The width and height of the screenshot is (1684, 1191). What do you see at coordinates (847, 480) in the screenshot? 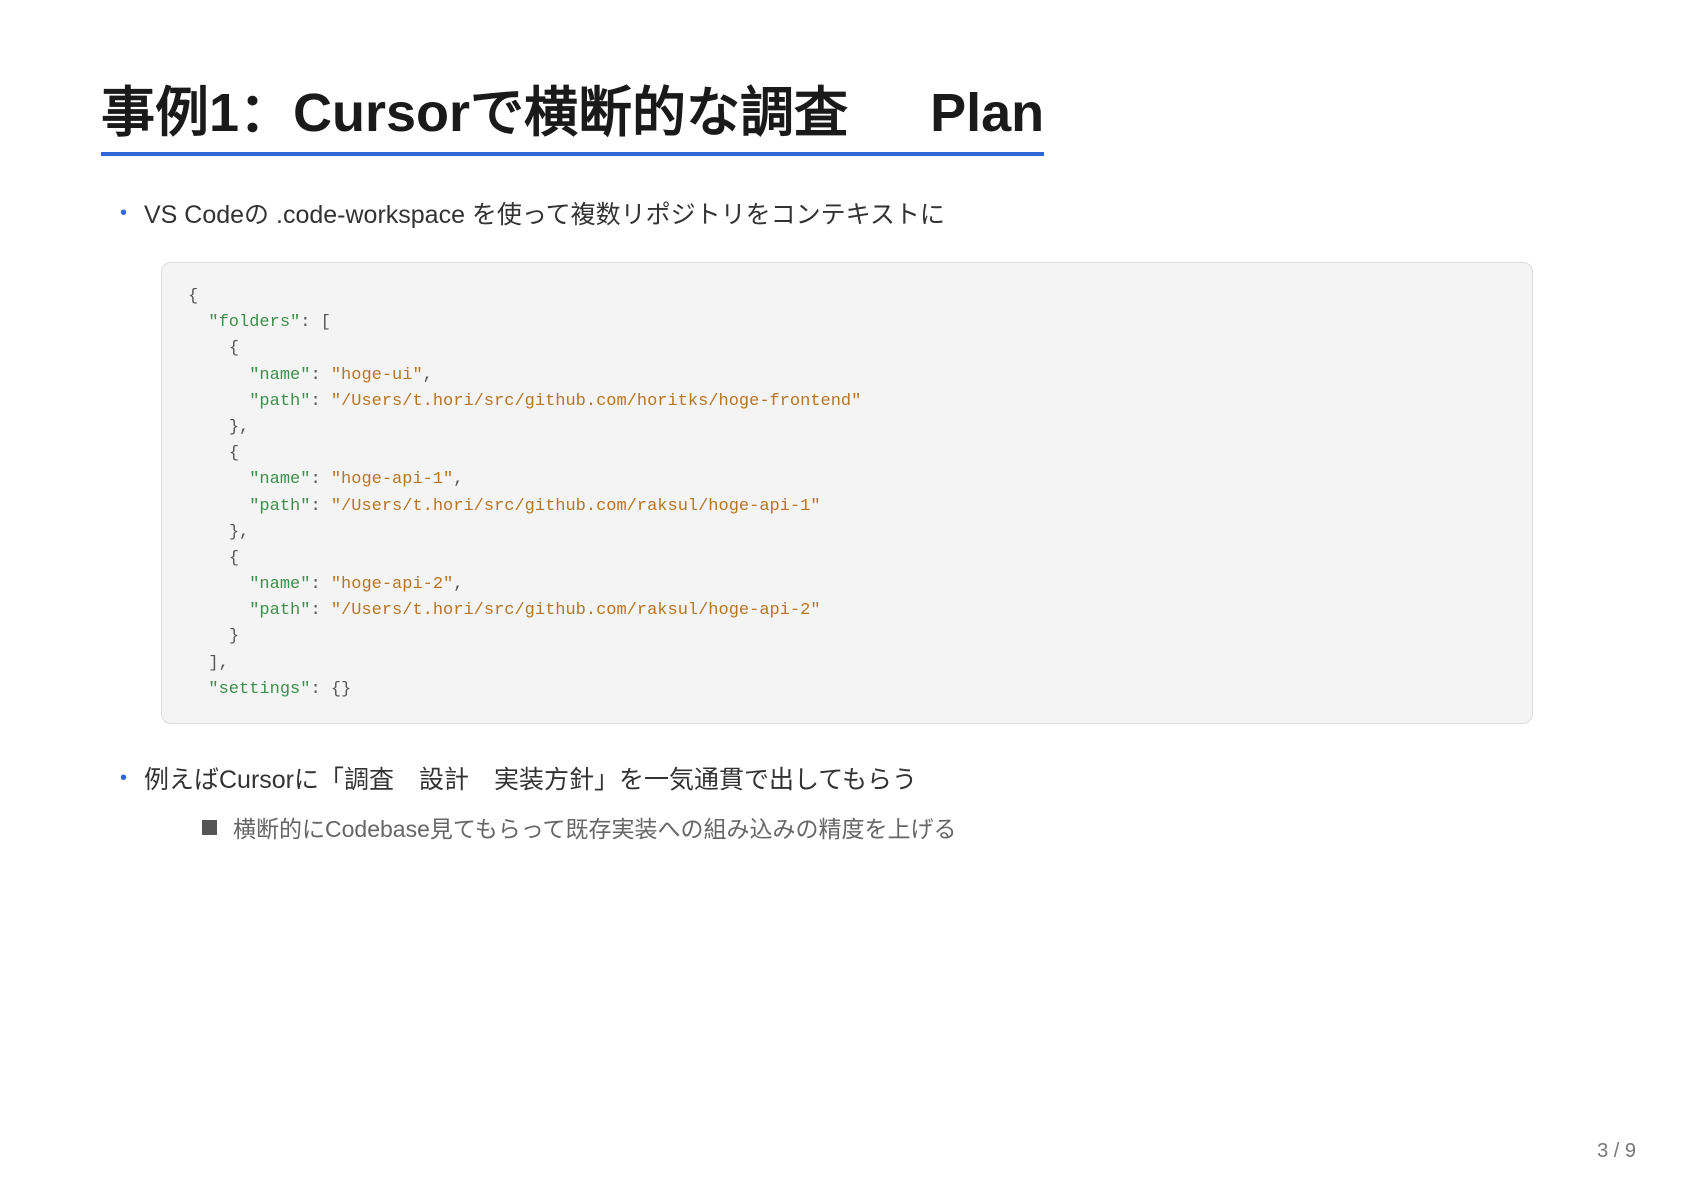
I see `code-line: "name": "hoge-api-1",` at bounding box center [847, 480].